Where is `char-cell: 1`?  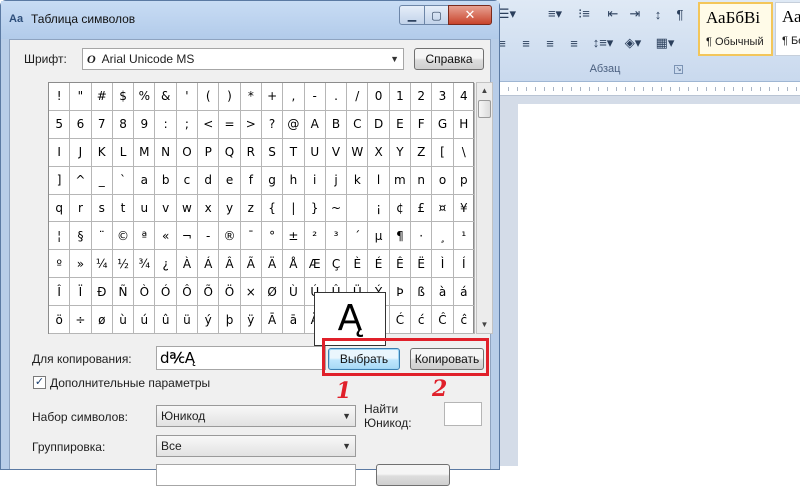 char-cell: 1 is located at coordinates (400, 97).